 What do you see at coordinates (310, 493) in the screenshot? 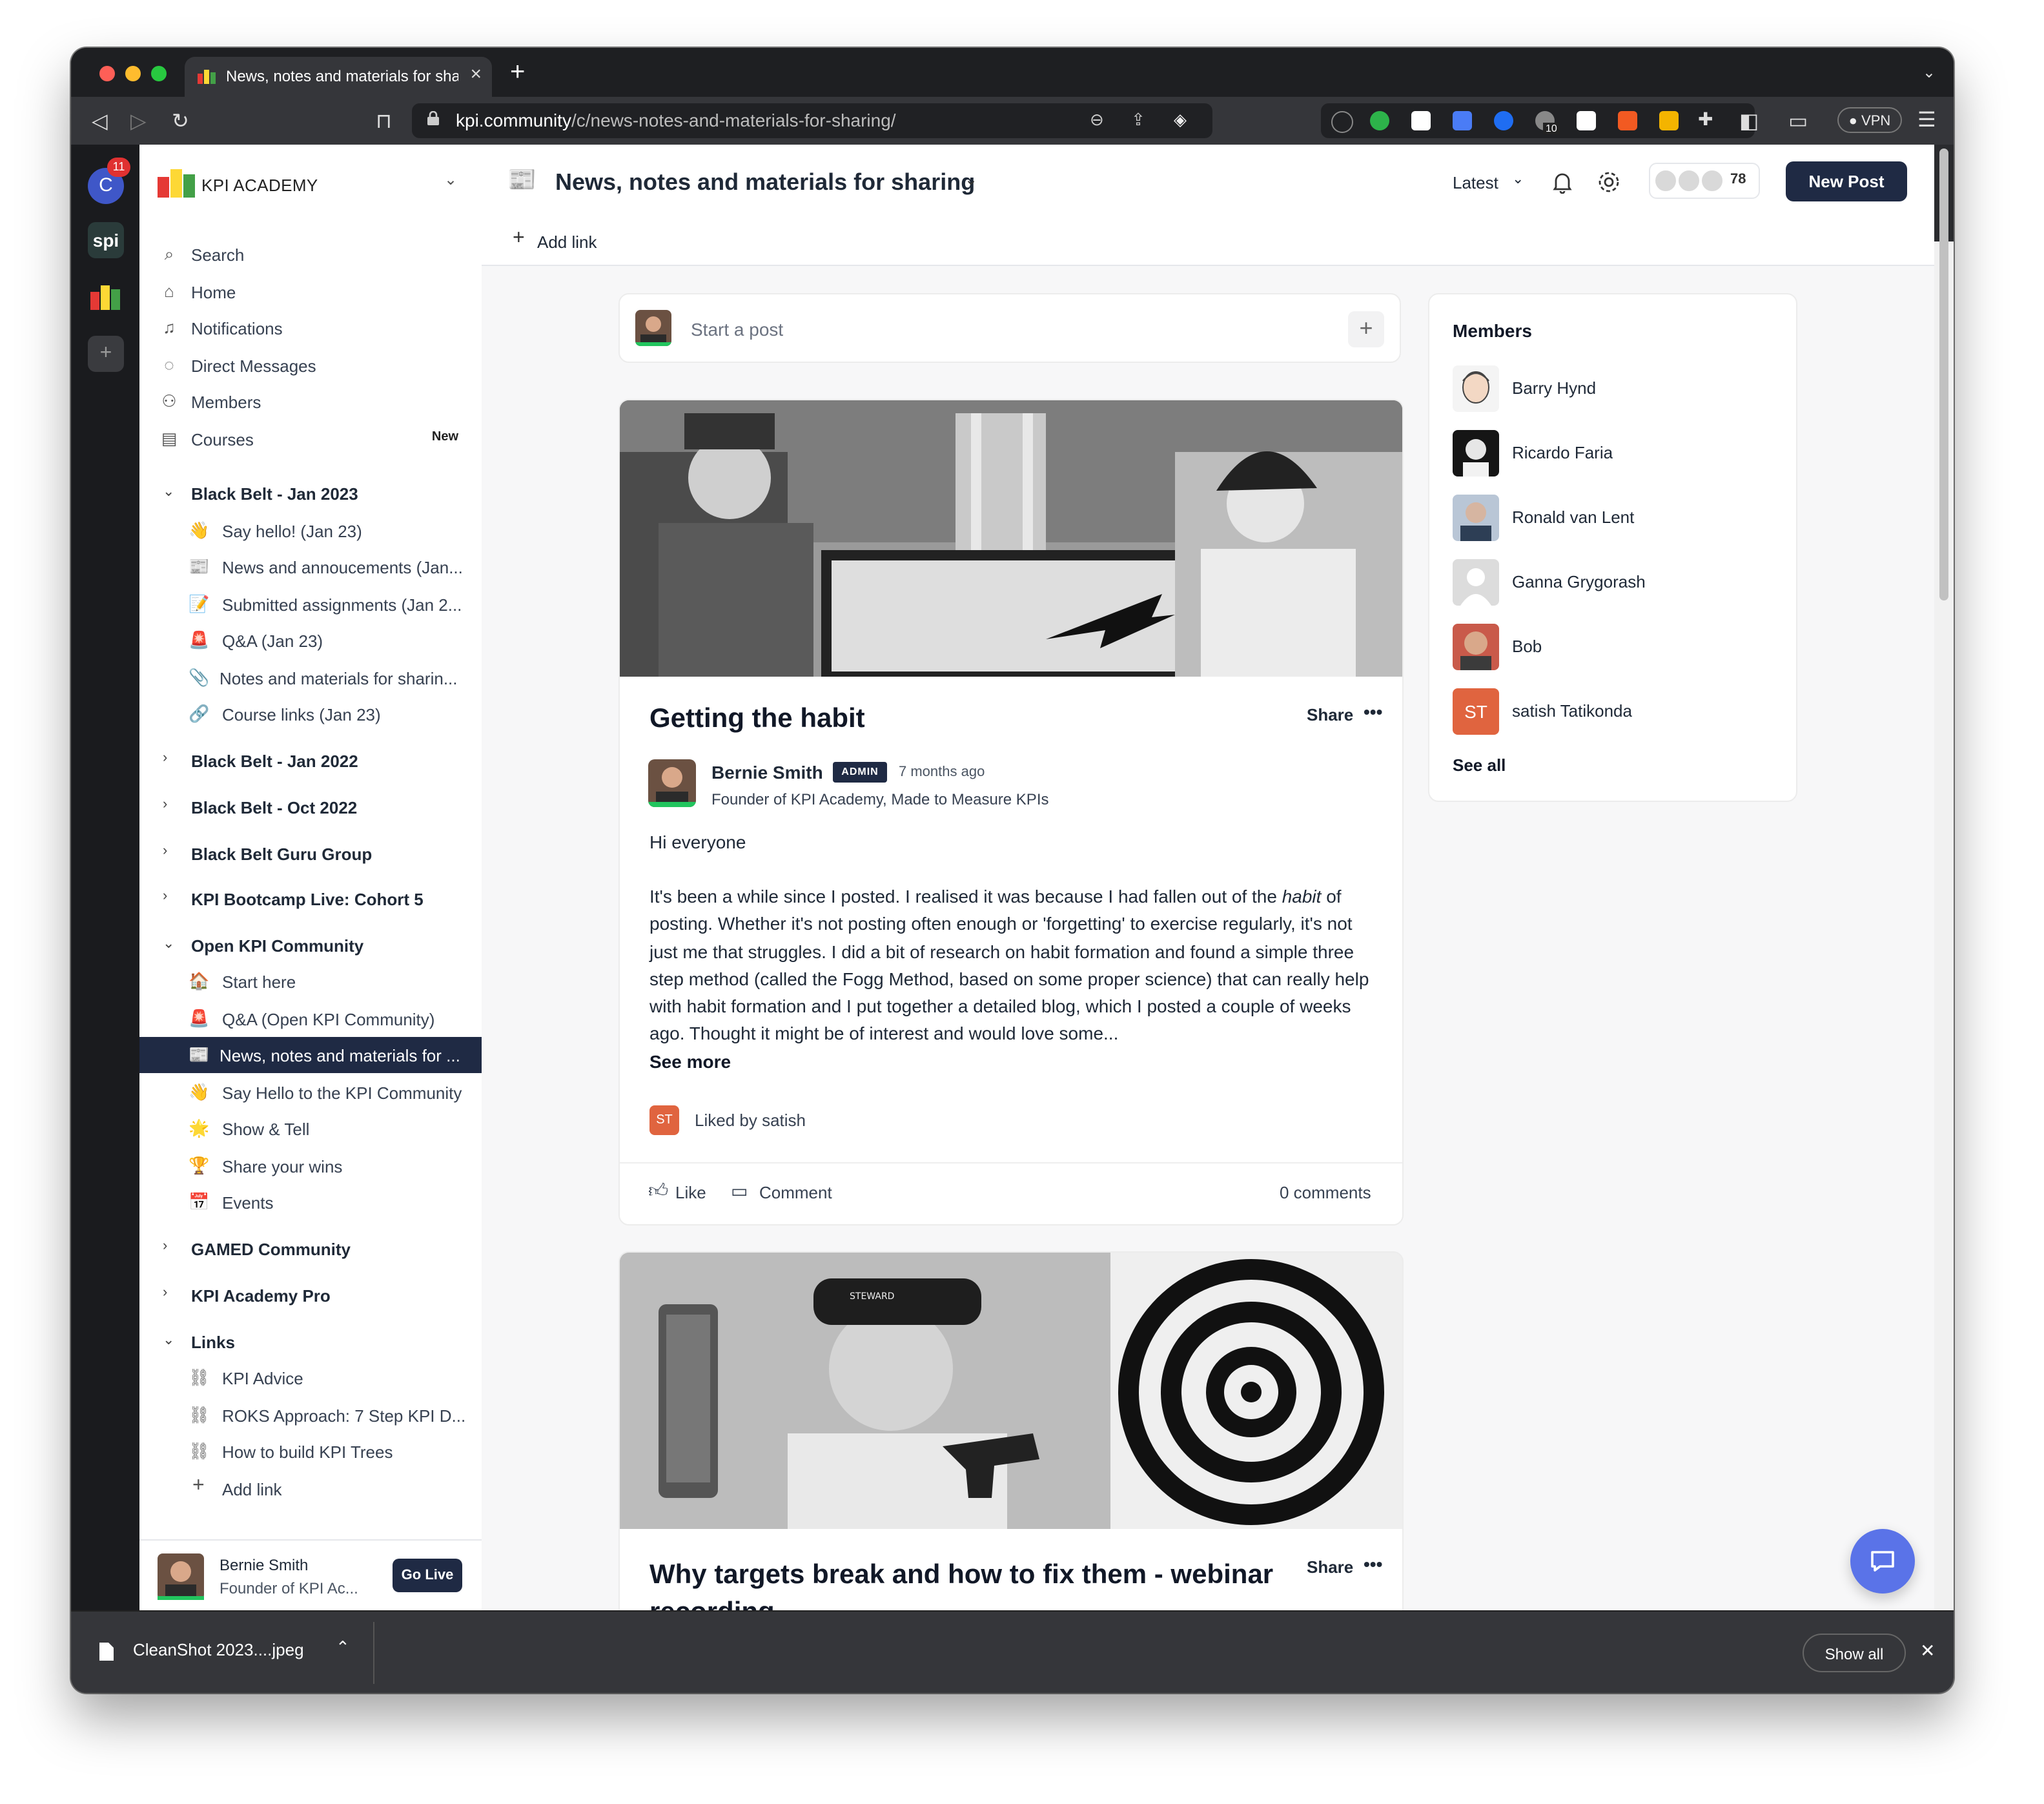
I see `group-black-belt-jan-2023: ⌄ Black Belt - Jan 2023` at bounding box center [310, 493].